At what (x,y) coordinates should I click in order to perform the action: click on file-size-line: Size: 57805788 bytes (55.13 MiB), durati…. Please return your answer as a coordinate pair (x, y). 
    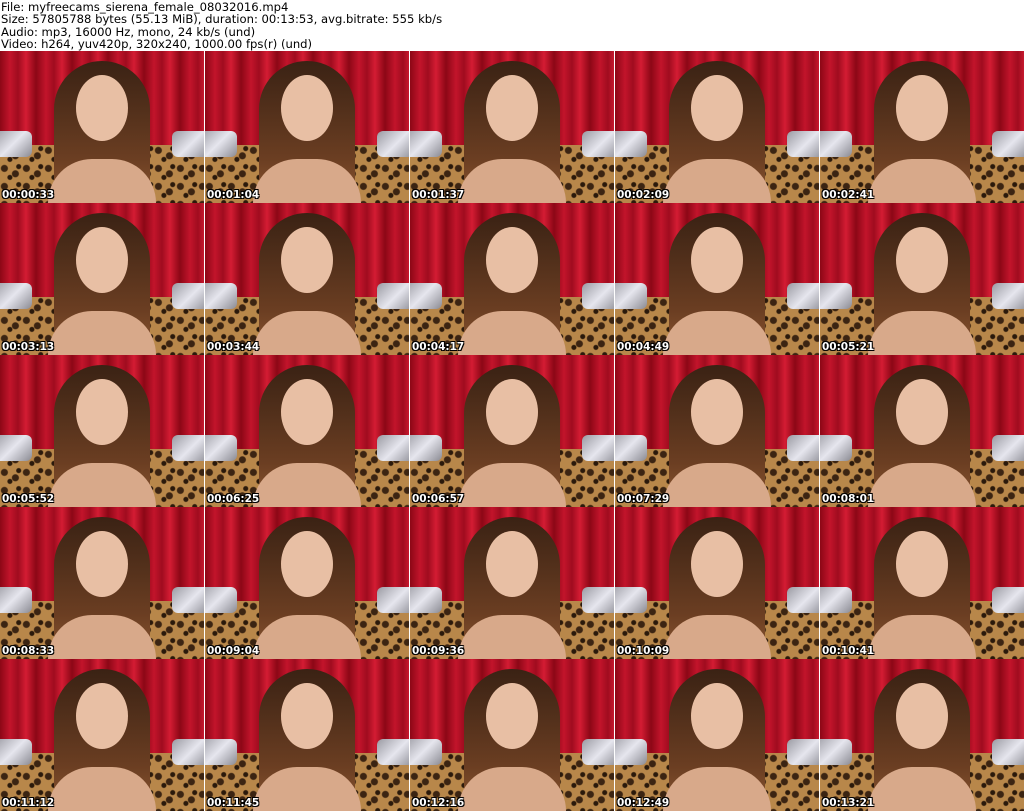
    Looking at the image, I should click on (222, 19).